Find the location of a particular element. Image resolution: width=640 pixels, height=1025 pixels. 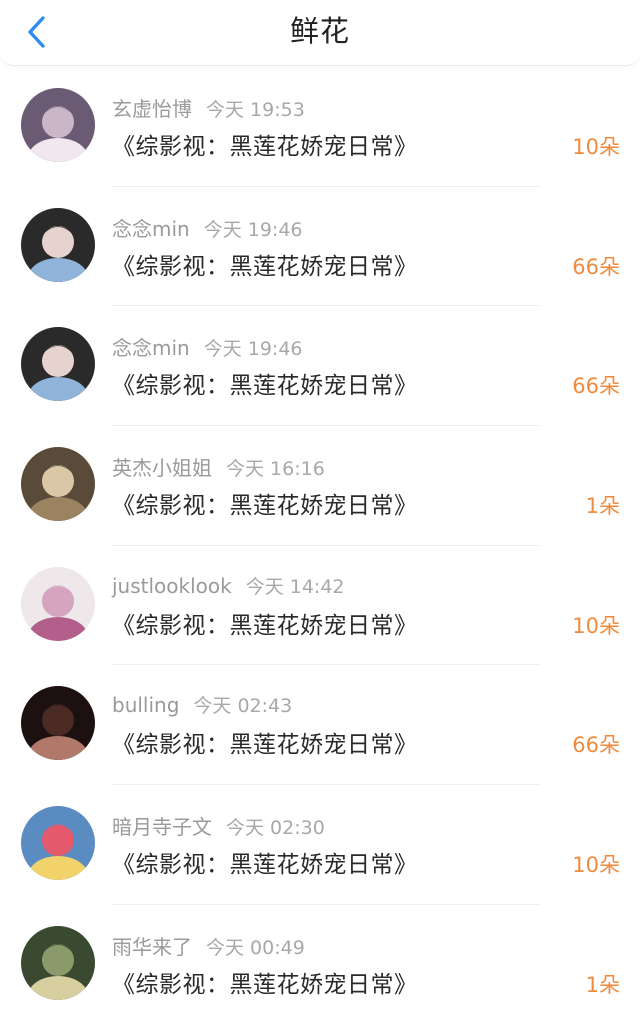

list-item: bulling 今天 02:43 《综影视：黑莲花娇宠日常》 66朵 is located at coordinates (320, 725).